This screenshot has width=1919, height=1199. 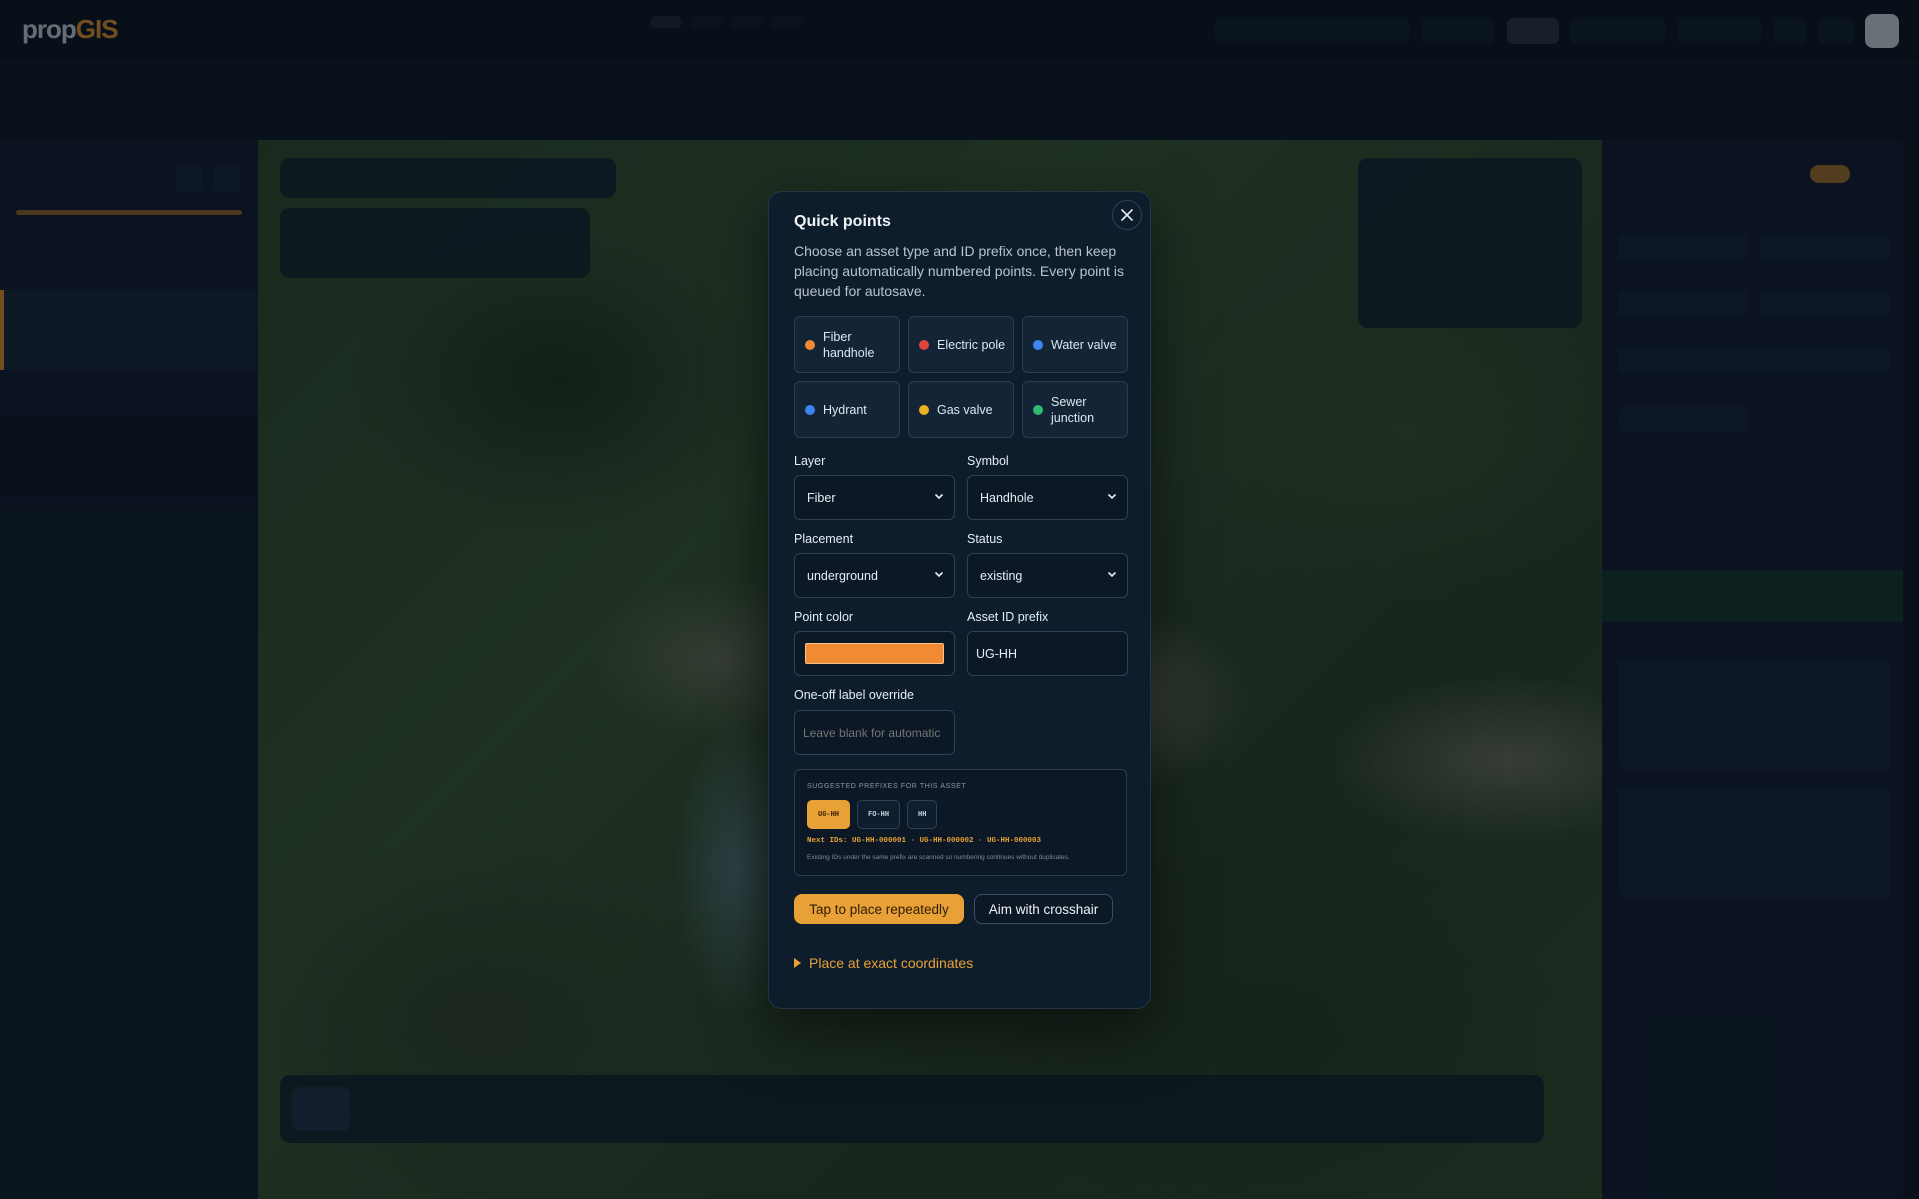 I want to click on aim-crosshair-button: Aim with crosshair, so click(x=1043, y=909).